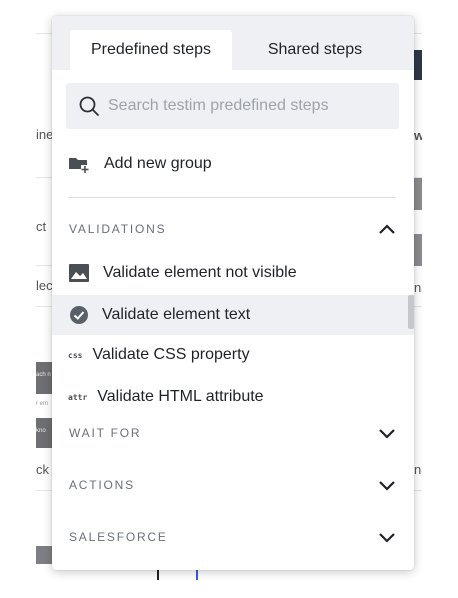 This screenshot has width=458, height=598. I want to click on chevron-up-icon, so click(387, 229).